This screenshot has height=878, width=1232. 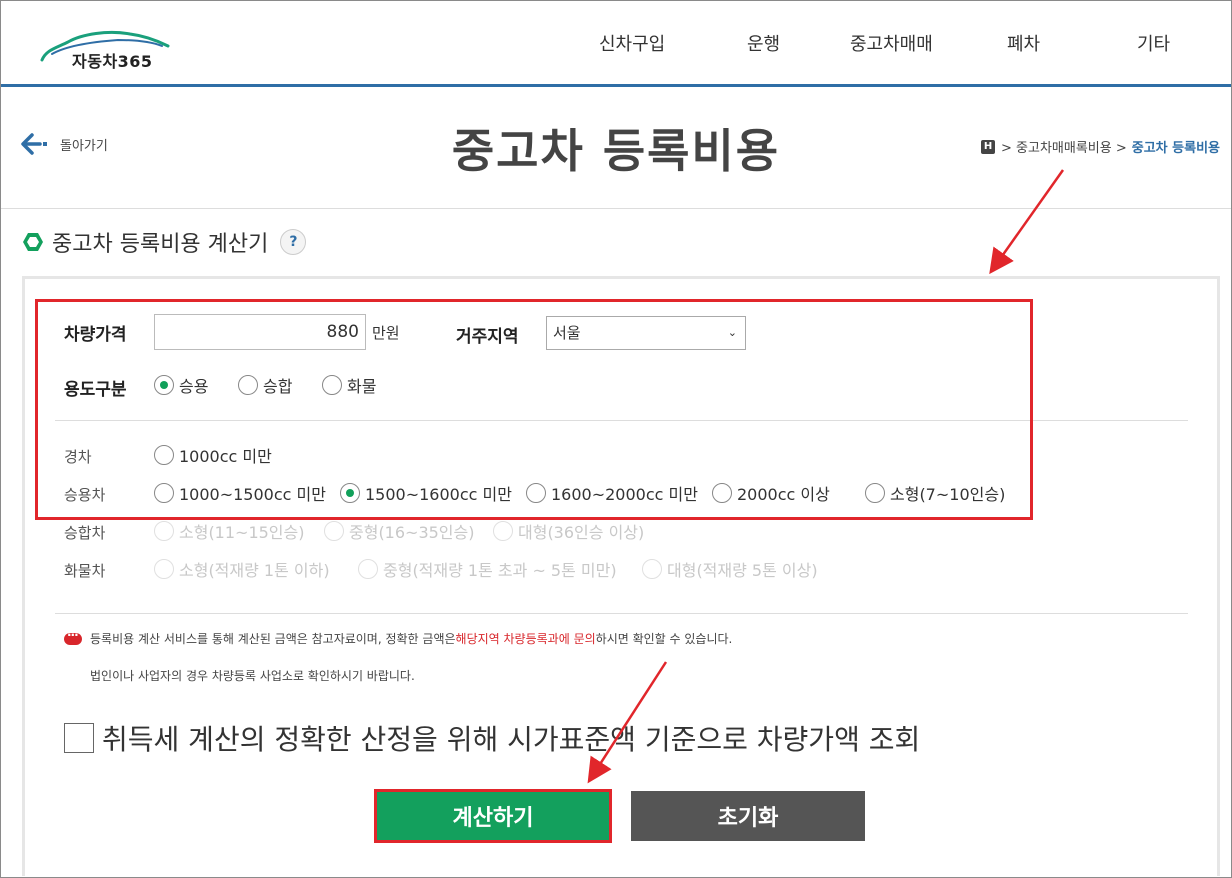 I want to click on category-label-passenger: 승용차, so click(x=85, y=495).